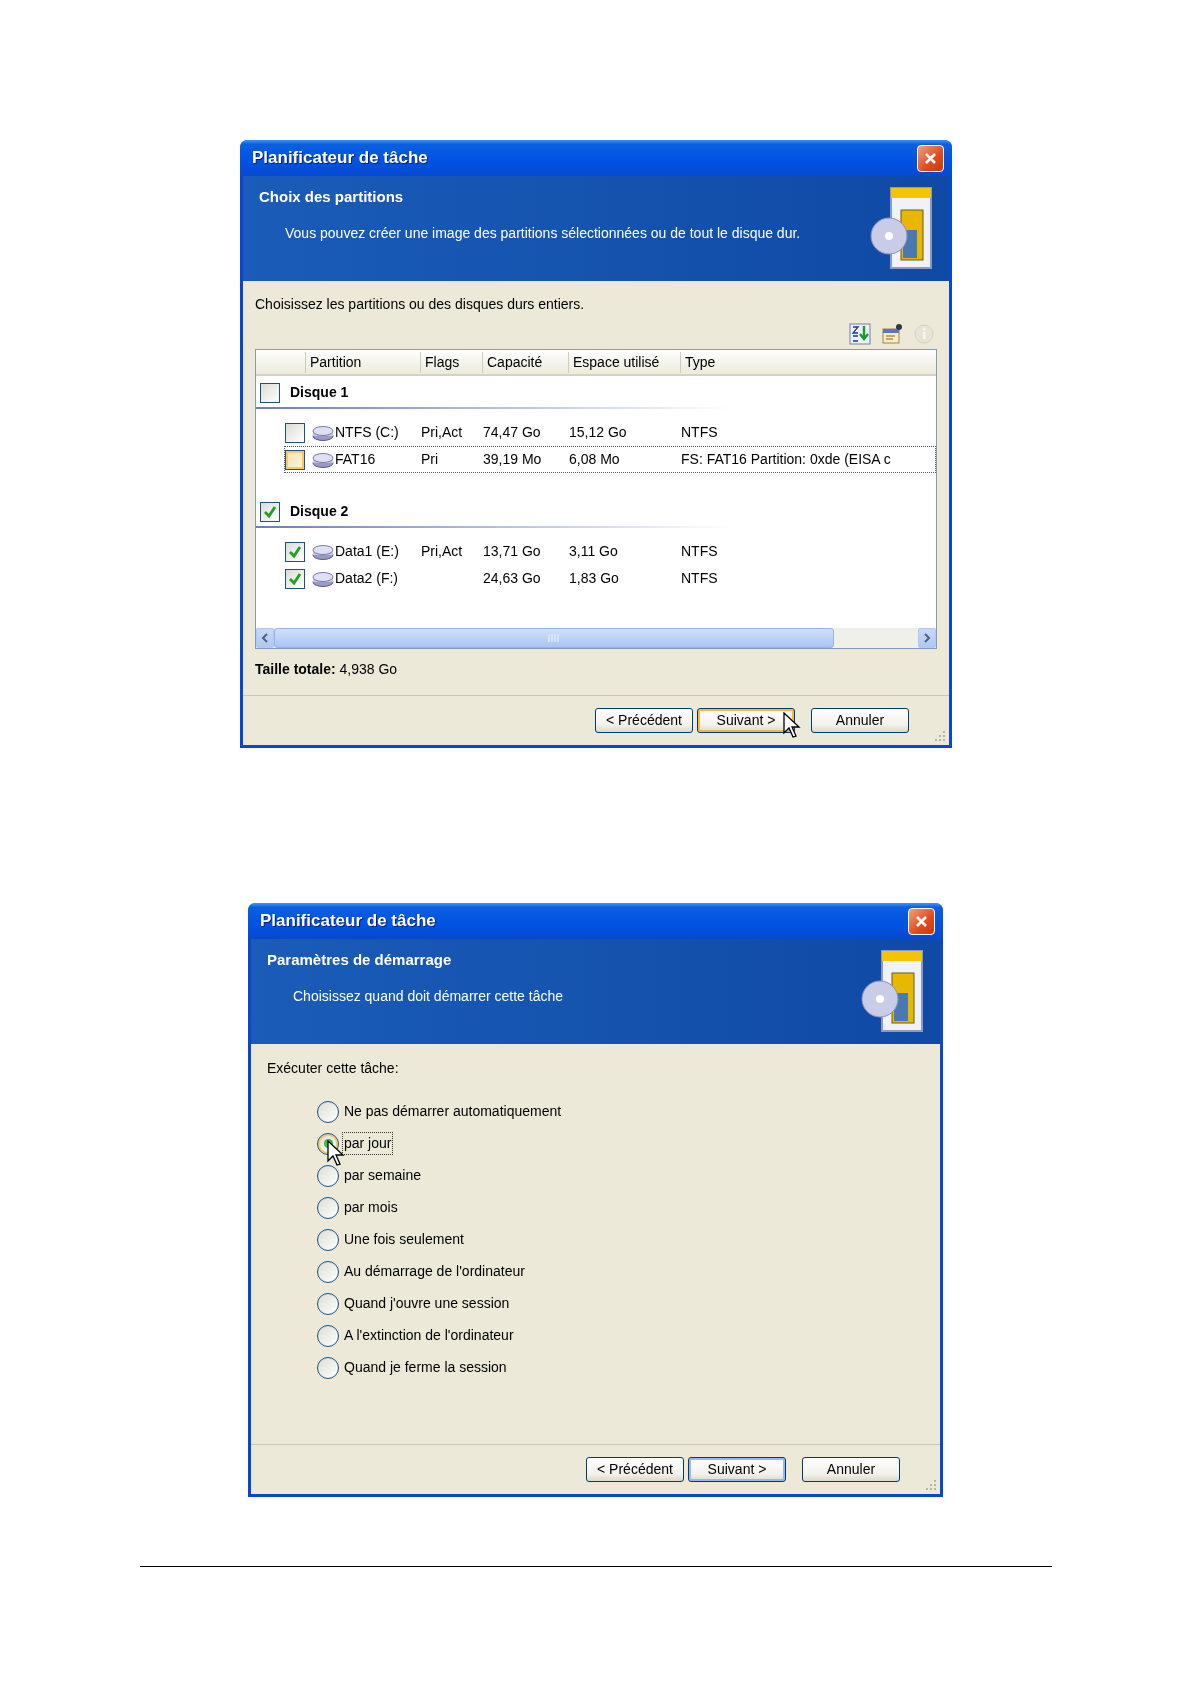 This screenshot has width=1191, height=1685. I want to click on group-label: Disque 2, so click(319, 511).